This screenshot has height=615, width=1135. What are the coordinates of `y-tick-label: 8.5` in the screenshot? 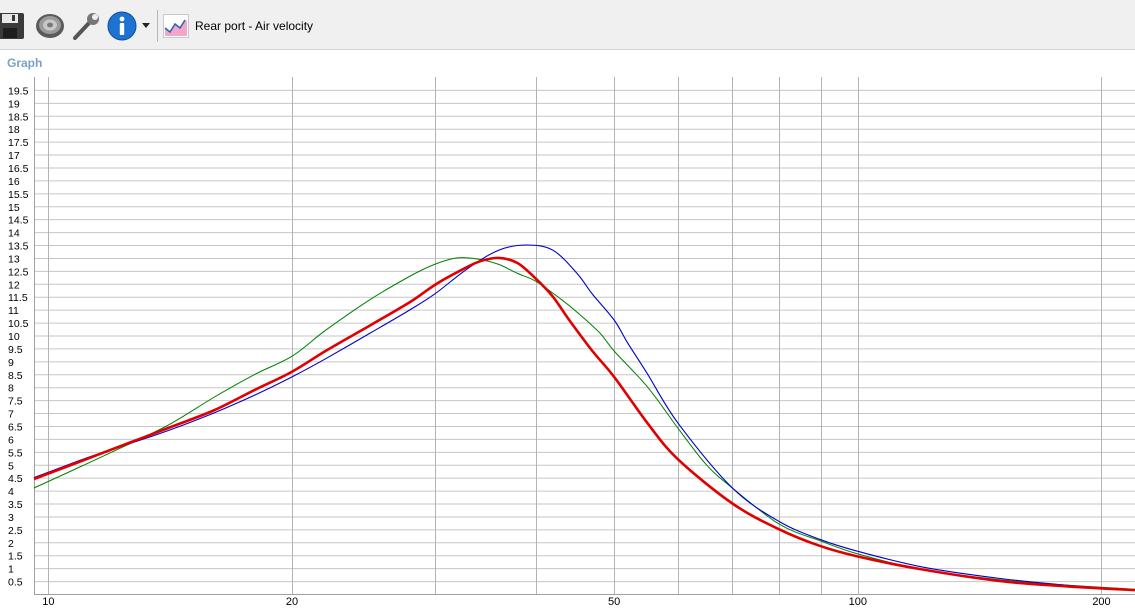 It's located at (15, 376).